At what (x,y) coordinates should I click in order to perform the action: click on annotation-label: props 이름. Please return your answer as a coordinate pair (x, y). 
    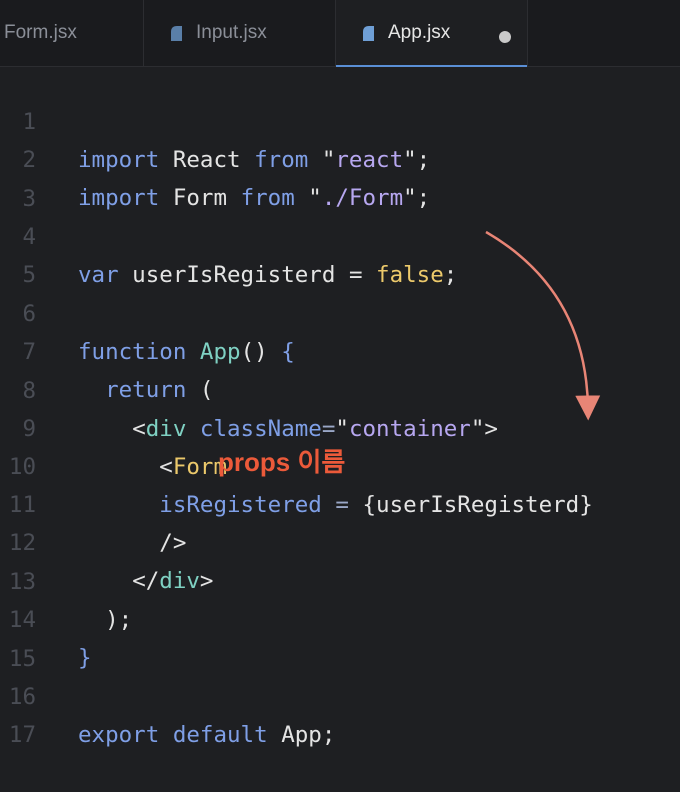
    Looking at the image, I should click on (282, 462).